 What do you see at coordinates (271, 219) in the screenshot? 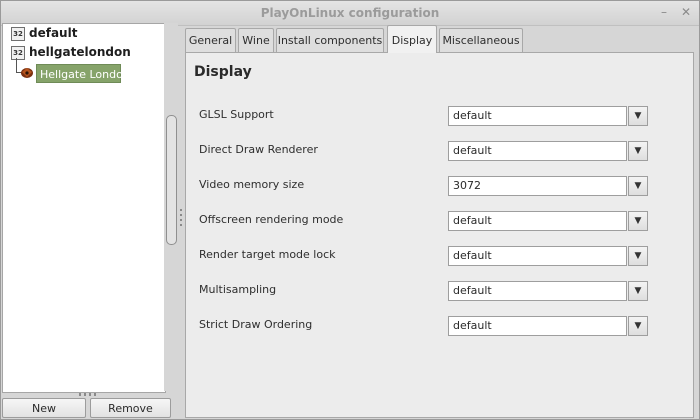
I see `offscreen-rendering-mode-label: Offscreen rendering mode` at bounding box center [271, 219].